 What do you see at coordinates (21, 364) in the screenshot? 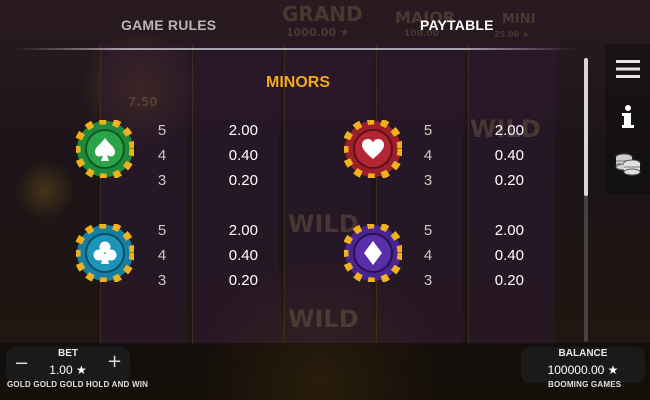
I see `bet-decrease-button: −` at bounding box center [21, 364].